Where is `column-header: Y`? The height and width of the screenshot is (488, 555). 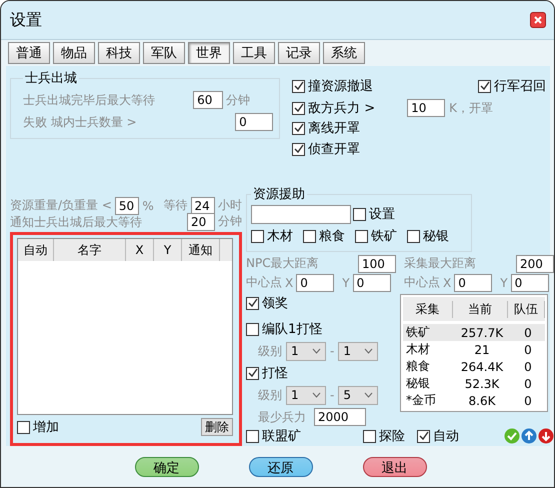
column-header: Y is located at coordinates (168, 250).